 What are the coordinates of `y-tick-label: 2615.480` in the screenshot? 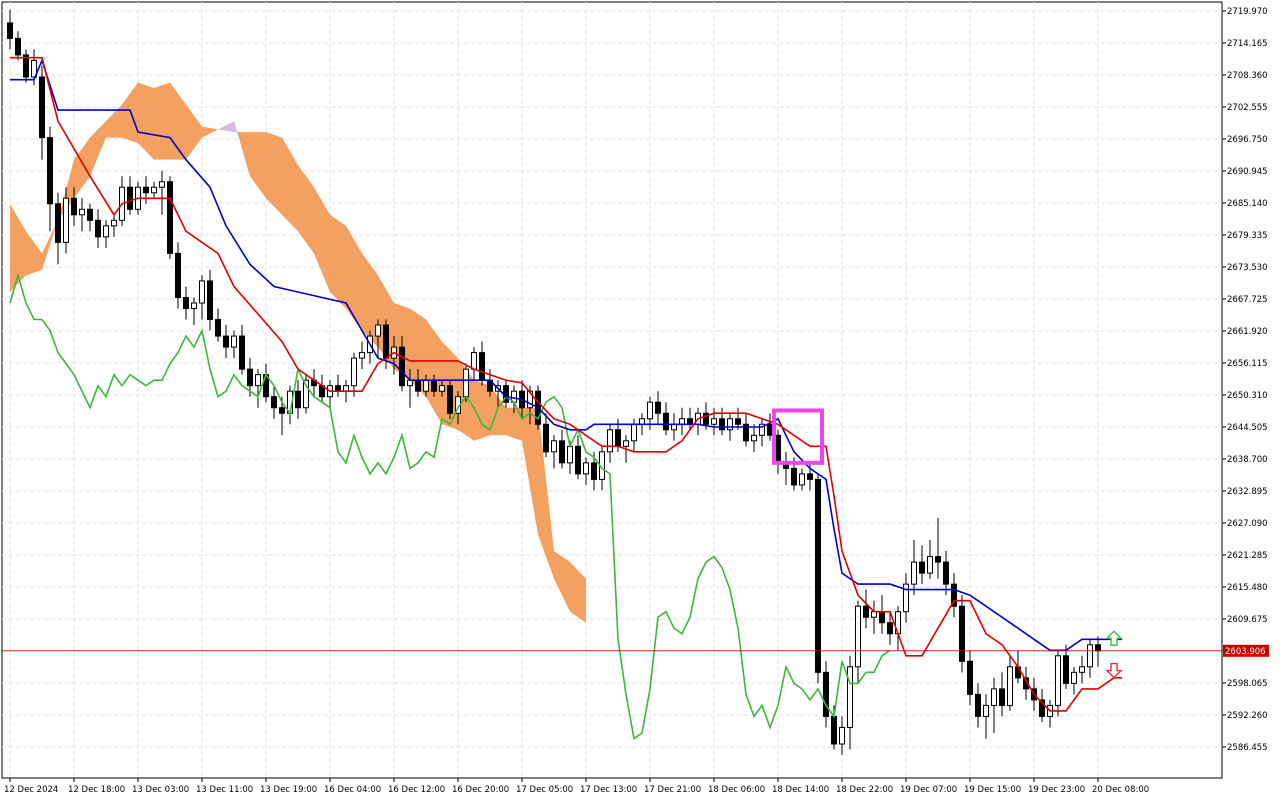 It's located at (1247, 588).